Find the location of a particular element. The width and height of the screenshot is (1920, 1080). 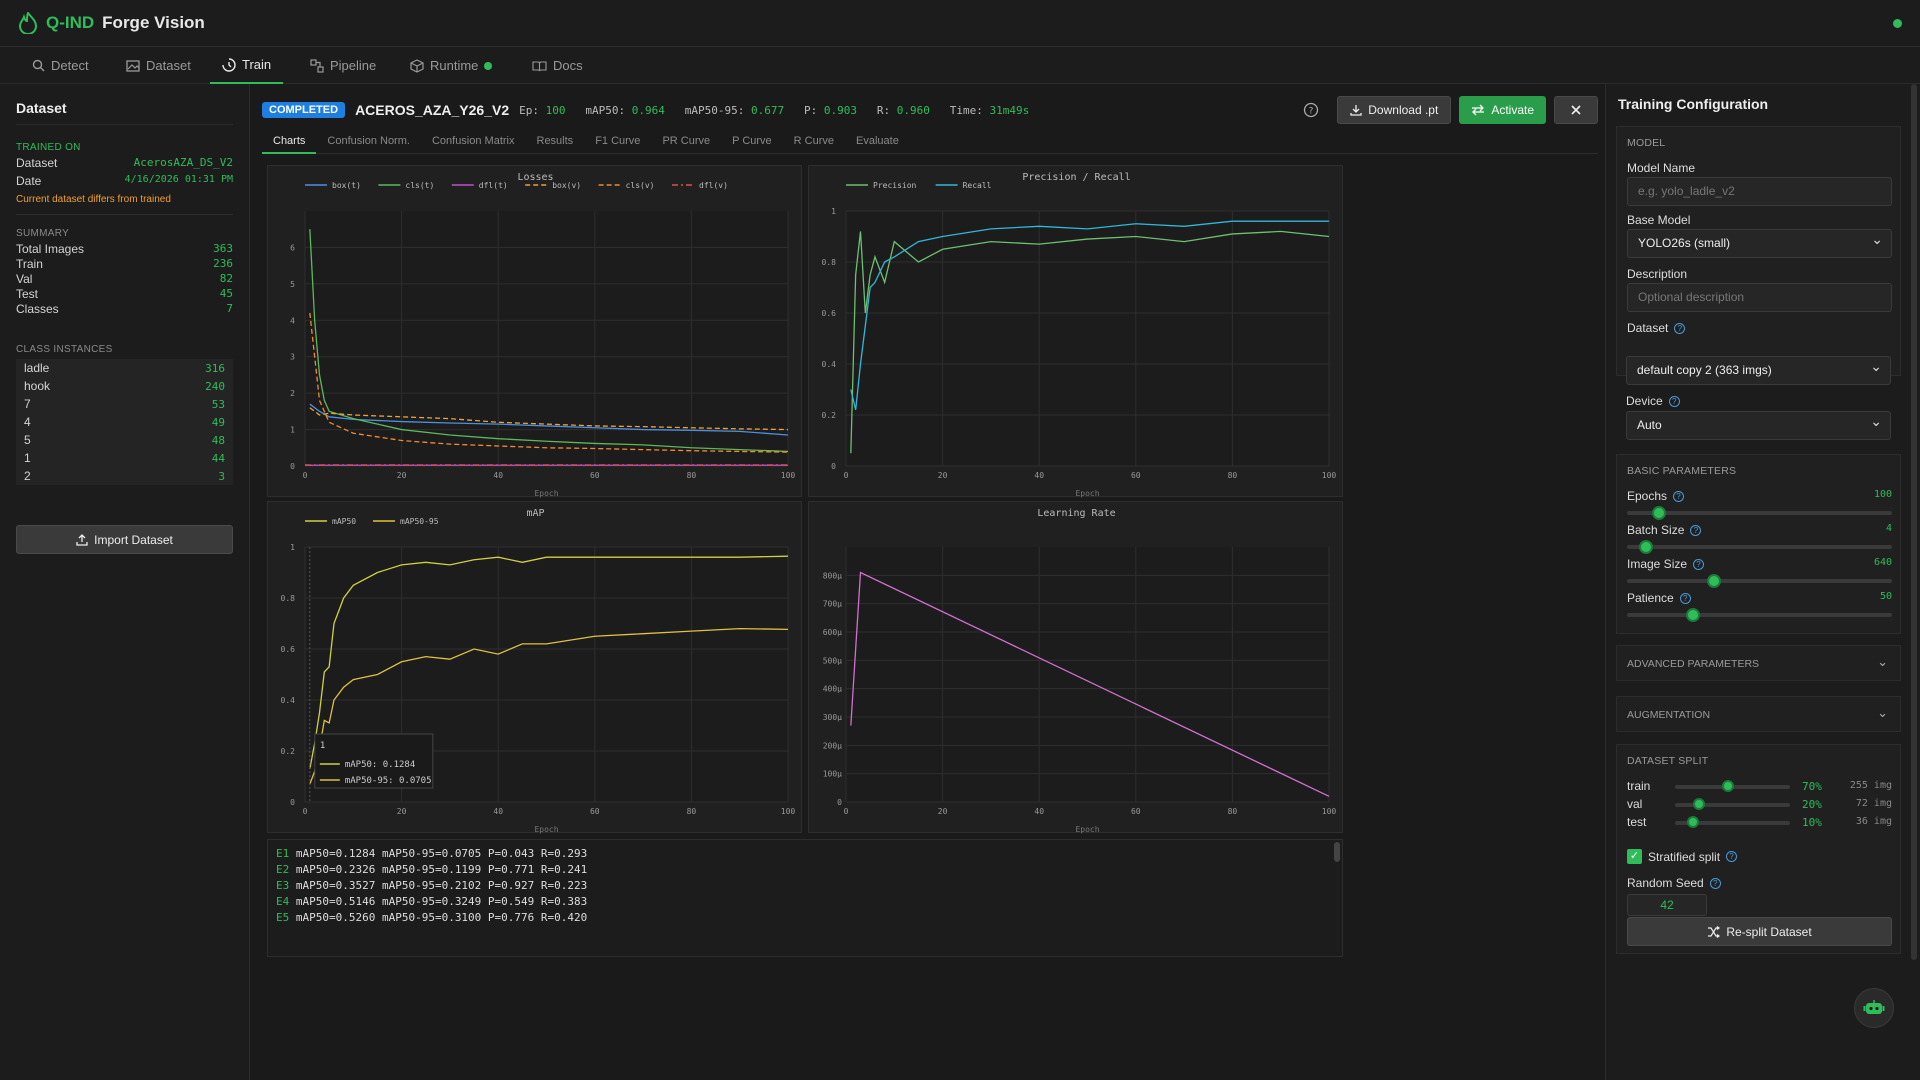

slider-label: Image Size? is located at coordinates (1759, 564).